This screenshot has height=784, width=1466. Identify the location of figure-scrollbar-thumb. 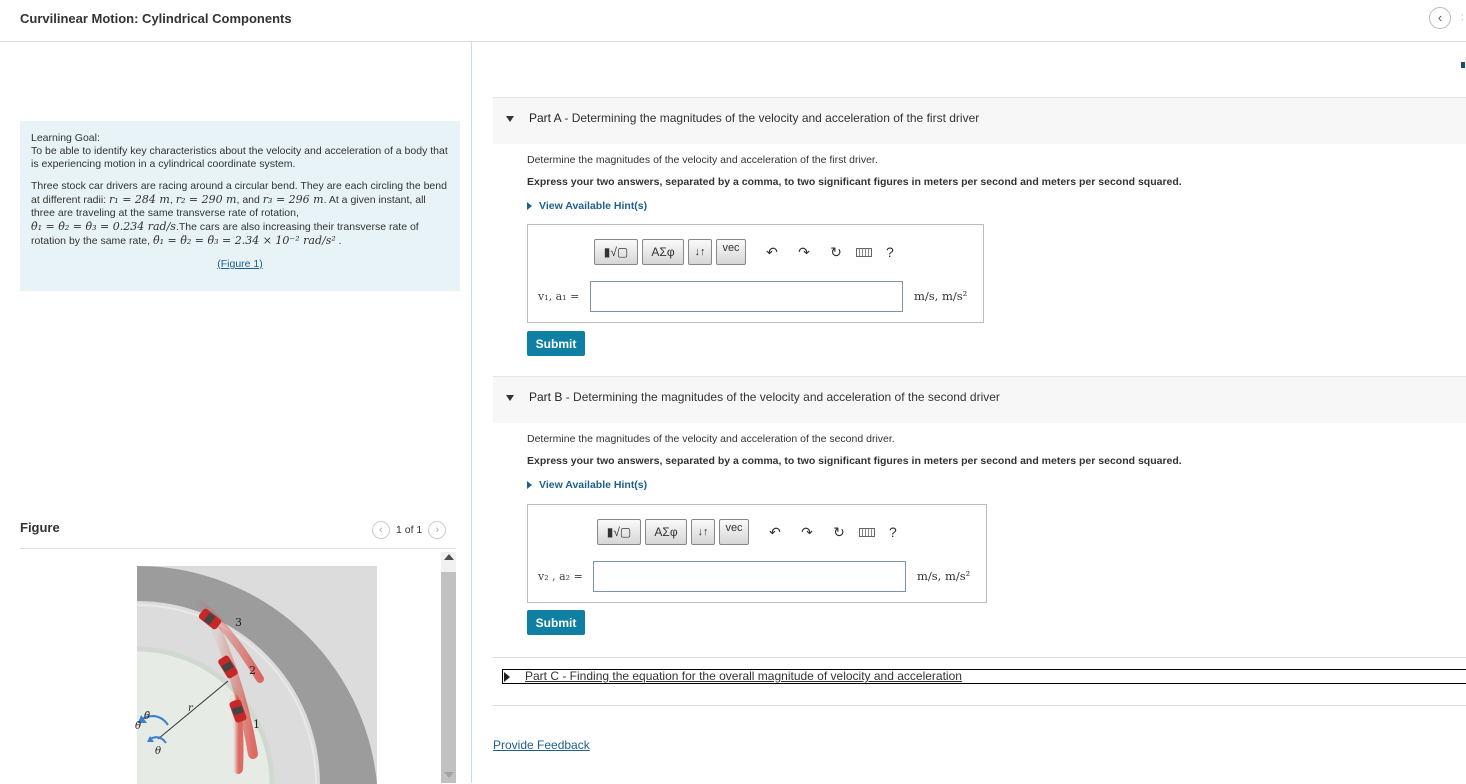
(448, 677).